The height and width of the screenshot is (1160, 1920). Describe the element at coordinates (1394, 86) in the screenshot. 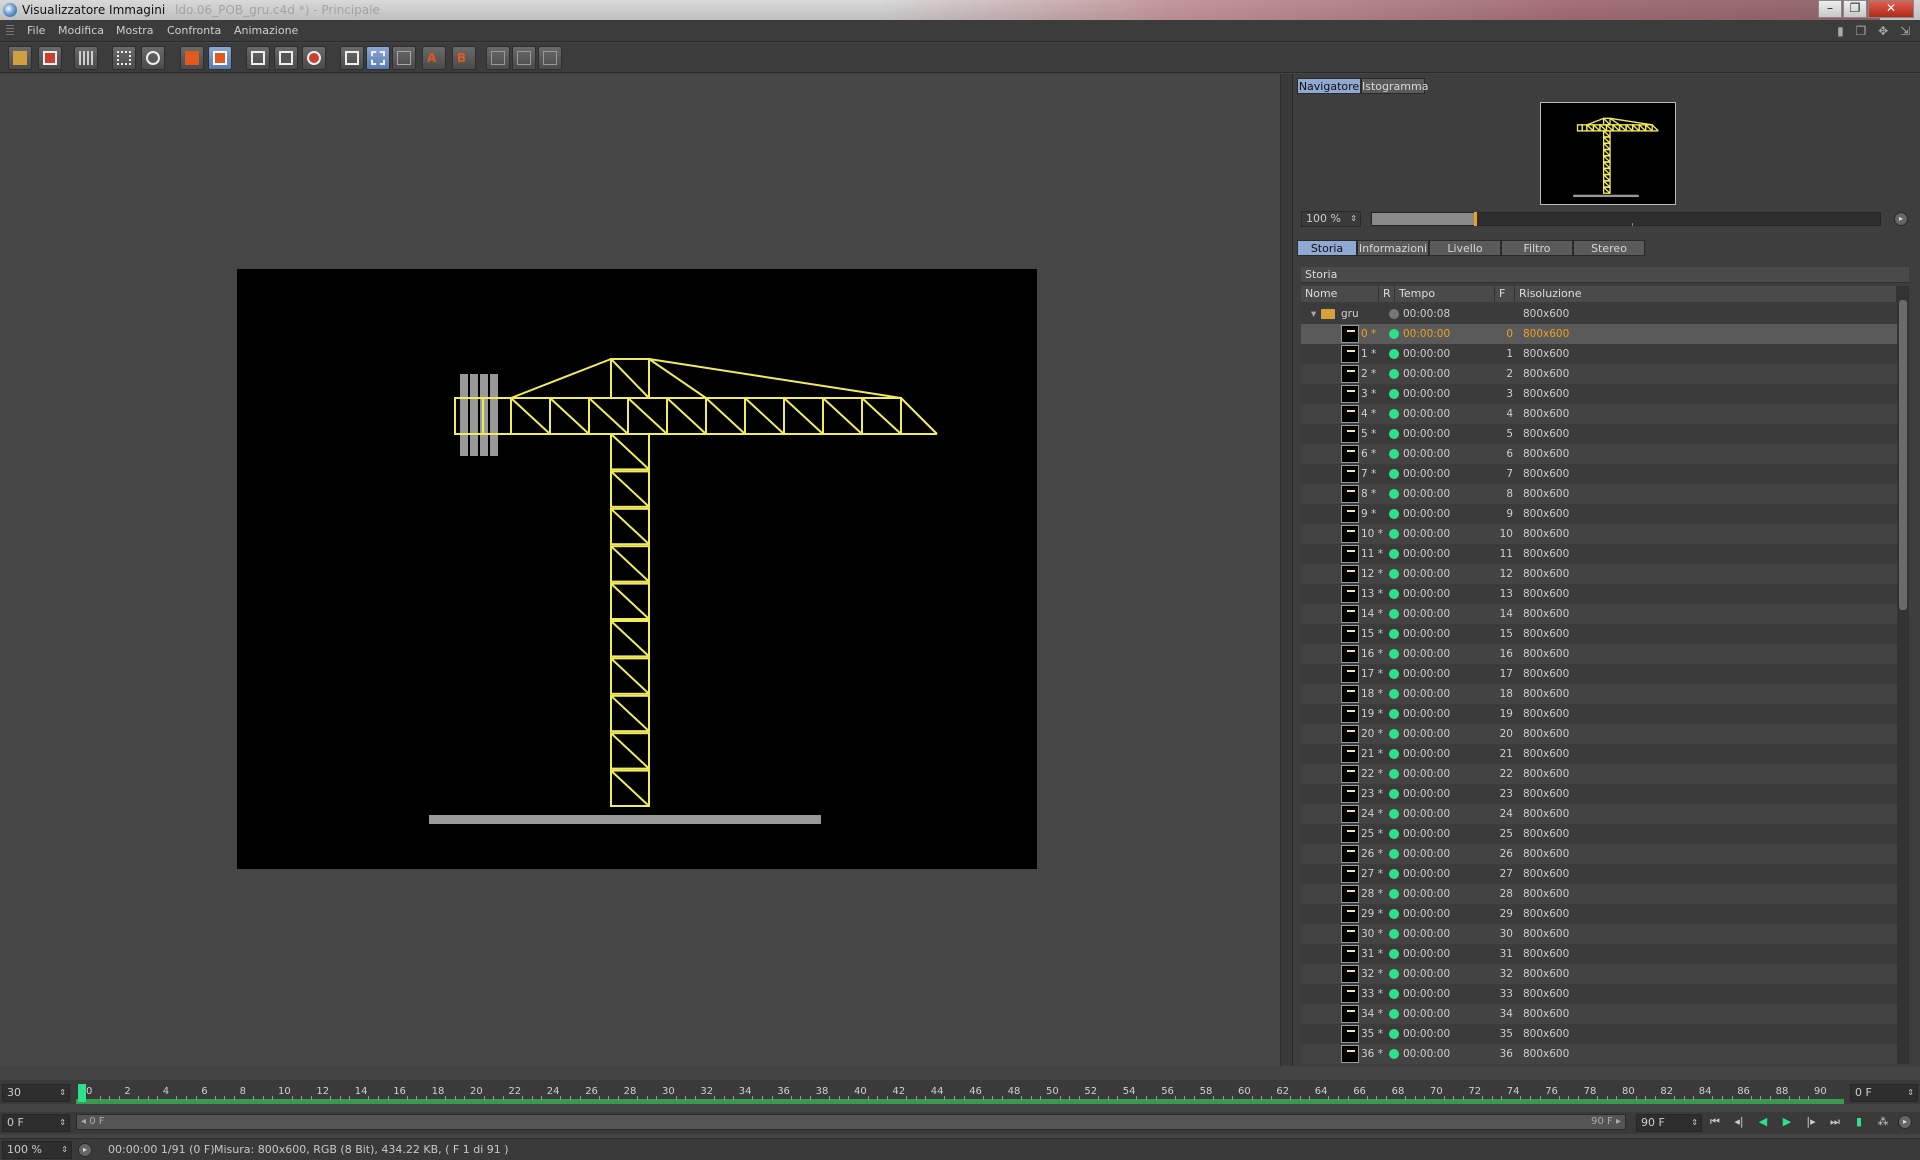

I see `tab-istogramma: Istogramma` at that location.